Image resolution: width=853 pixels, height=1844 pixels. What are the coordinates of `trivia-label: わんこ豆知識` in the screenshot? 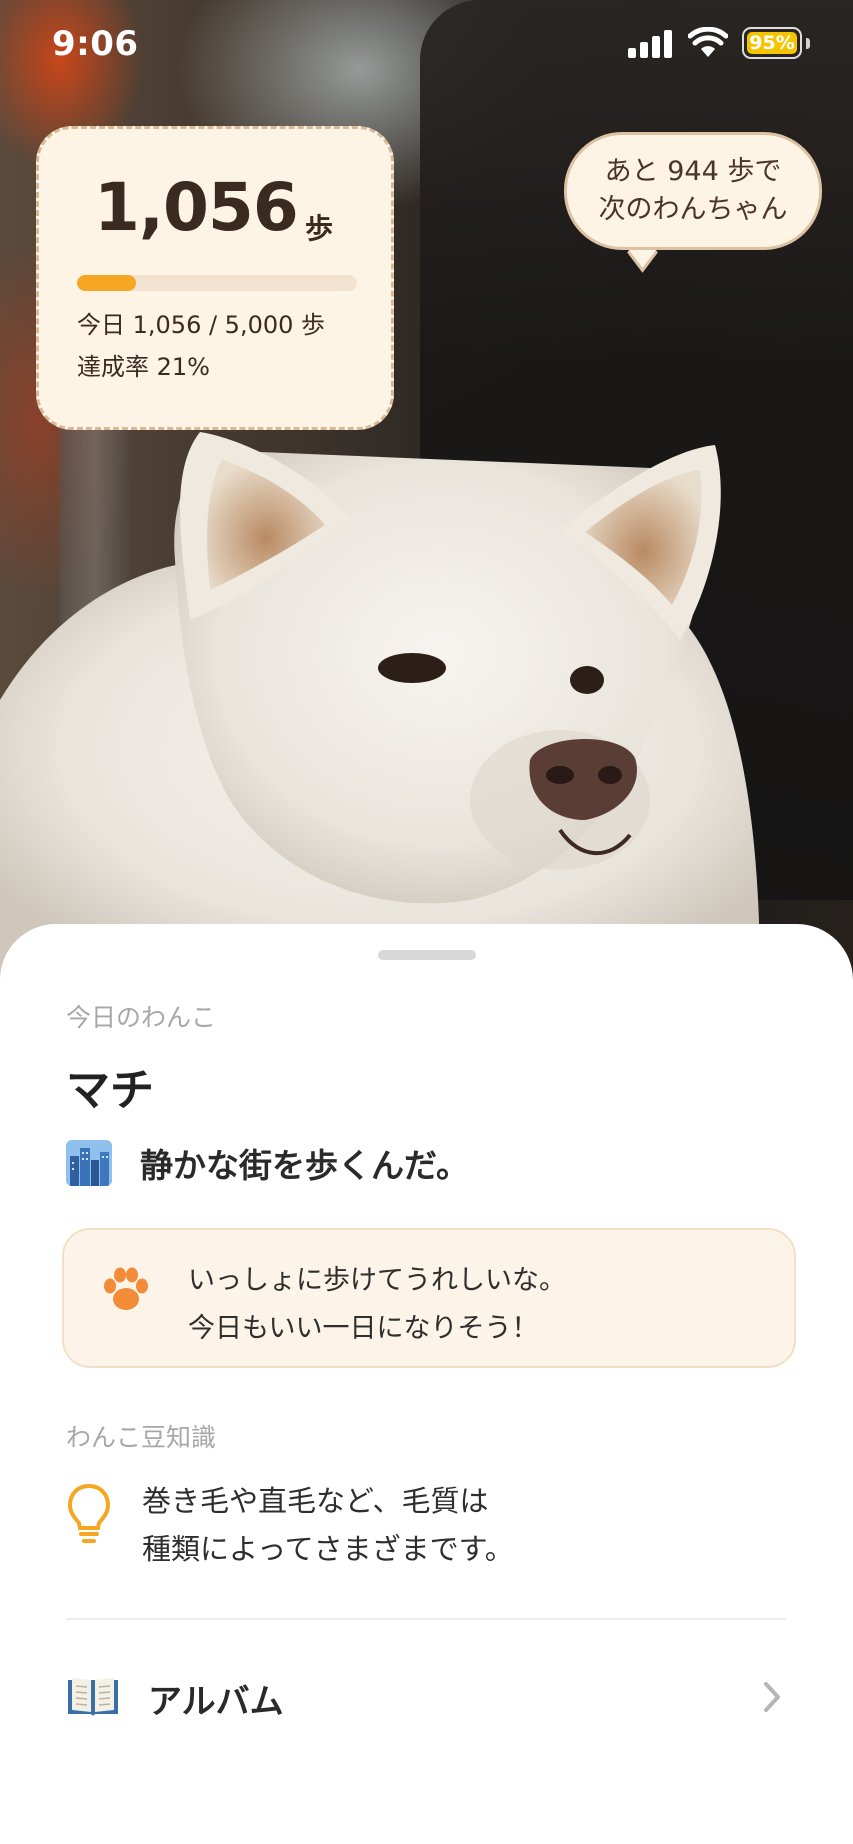 It's located at (141, 1437).